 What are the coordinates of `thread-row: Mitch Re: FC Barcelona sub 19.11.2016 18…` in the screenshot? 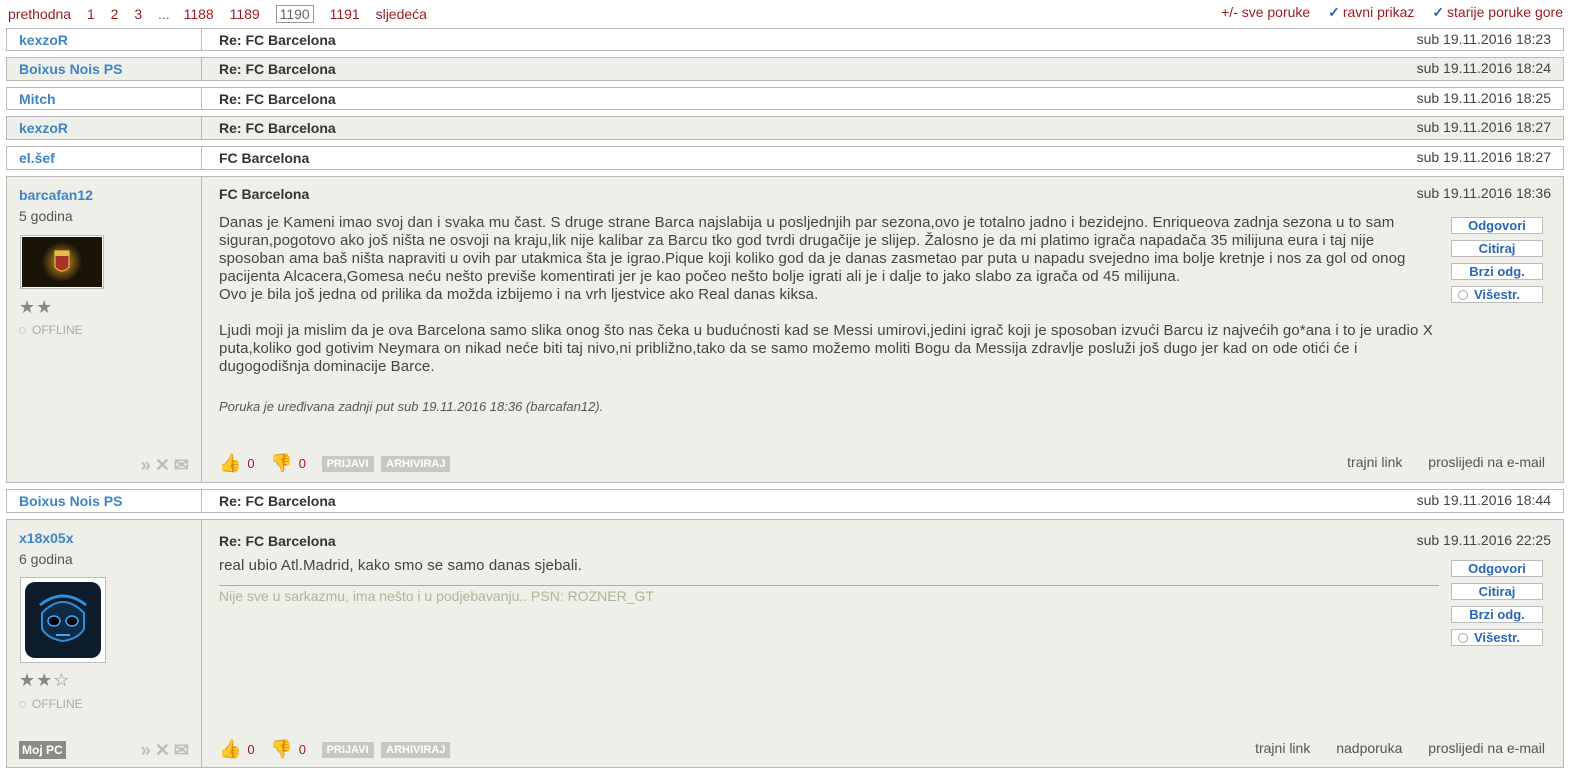 It's located at (785, 98).